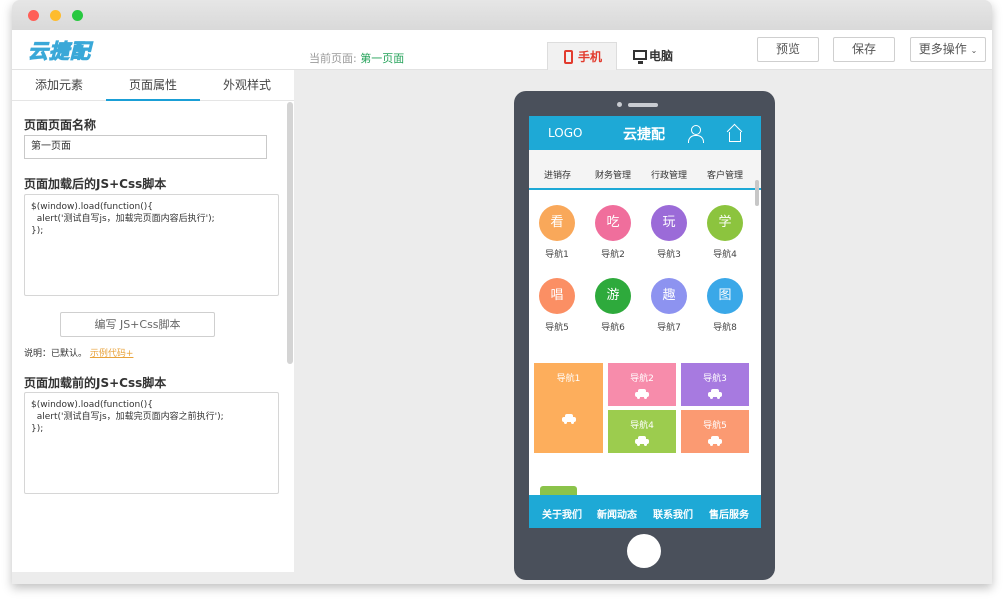 This screenshot has width=1003, height=600. I want to click on footer-link: 售后服务, so click(729, 513).